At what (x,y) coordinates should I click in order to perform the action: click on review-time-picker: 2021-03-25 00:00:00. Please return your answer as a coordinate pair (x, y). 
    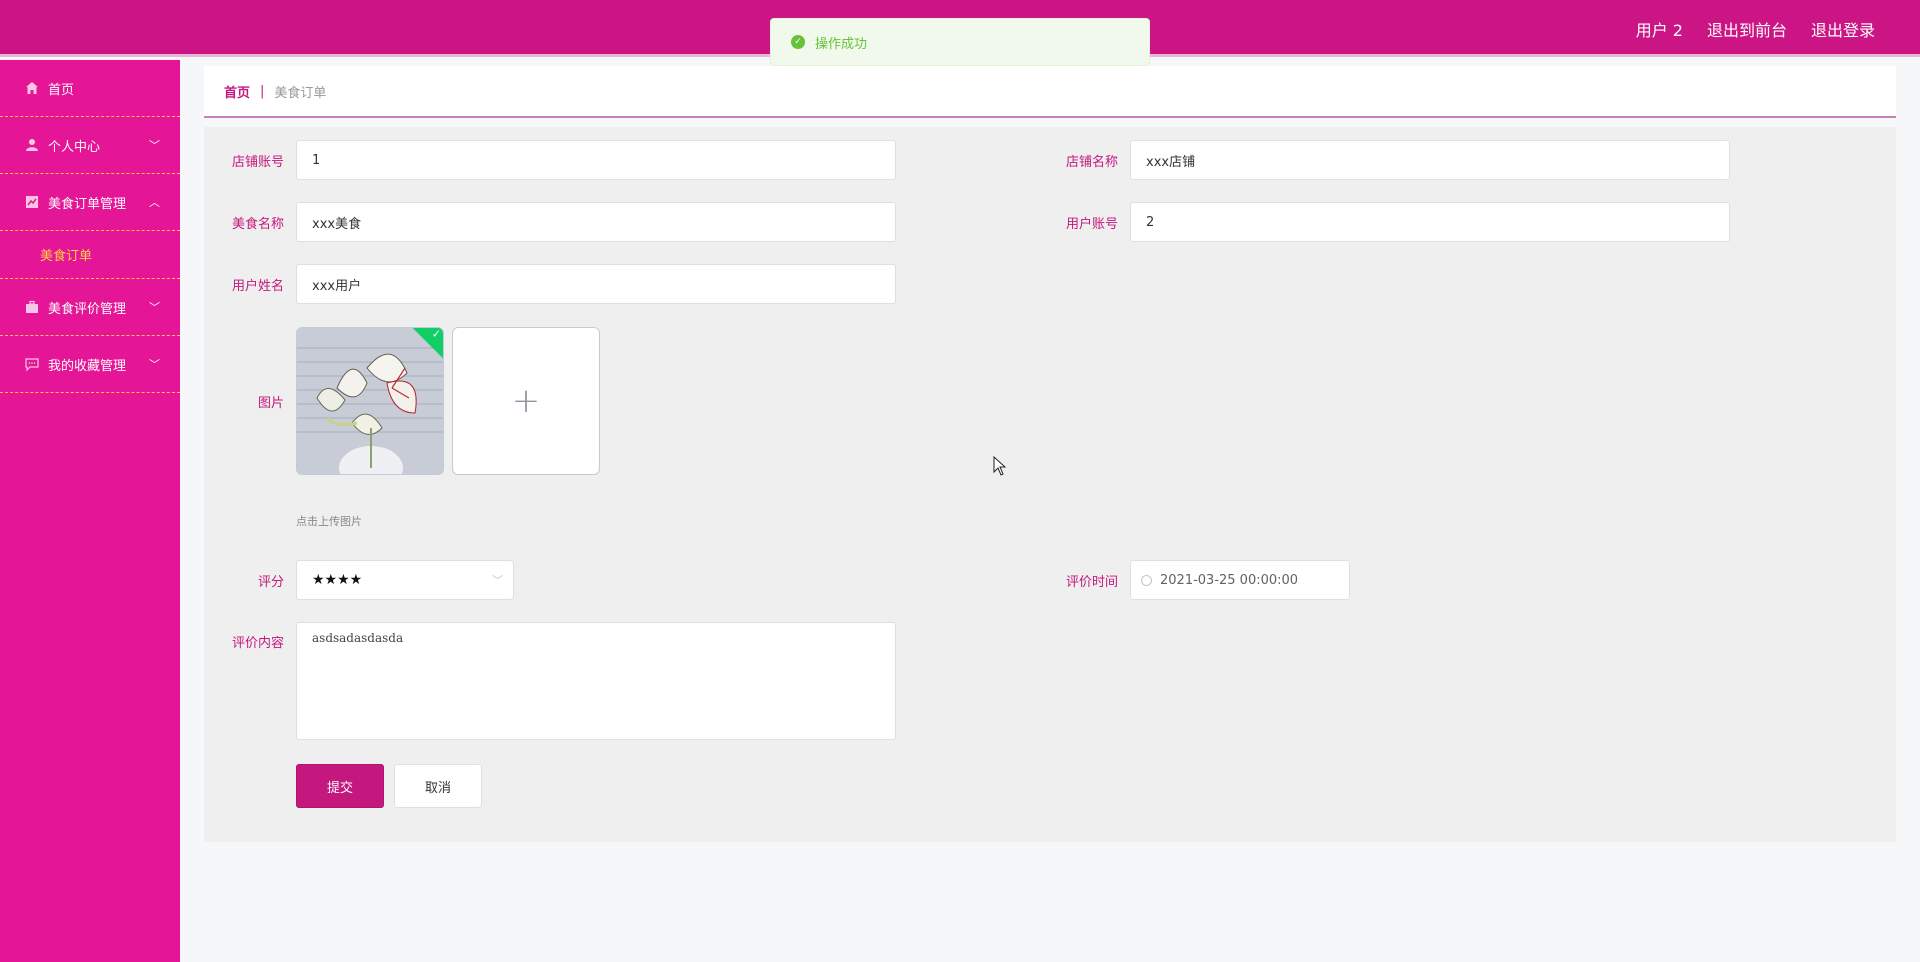
    Looking at the image, I should click on (1240, 580).